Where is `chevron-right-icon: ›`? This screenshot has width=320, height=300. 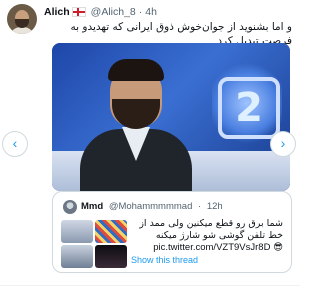
chevron-right-icon: › is located at coordinates (283, 143).